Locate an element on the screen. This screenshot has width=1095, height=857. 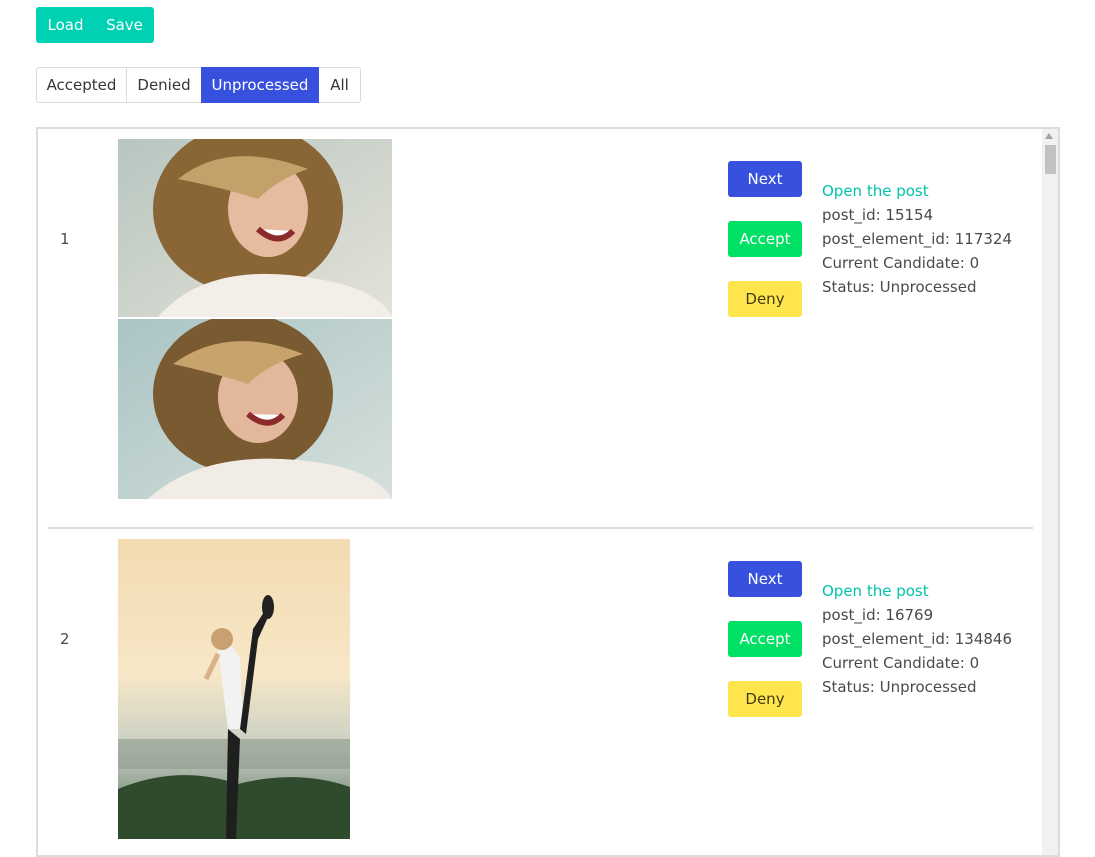
save-button: Save is located at coordinates (124, 25).